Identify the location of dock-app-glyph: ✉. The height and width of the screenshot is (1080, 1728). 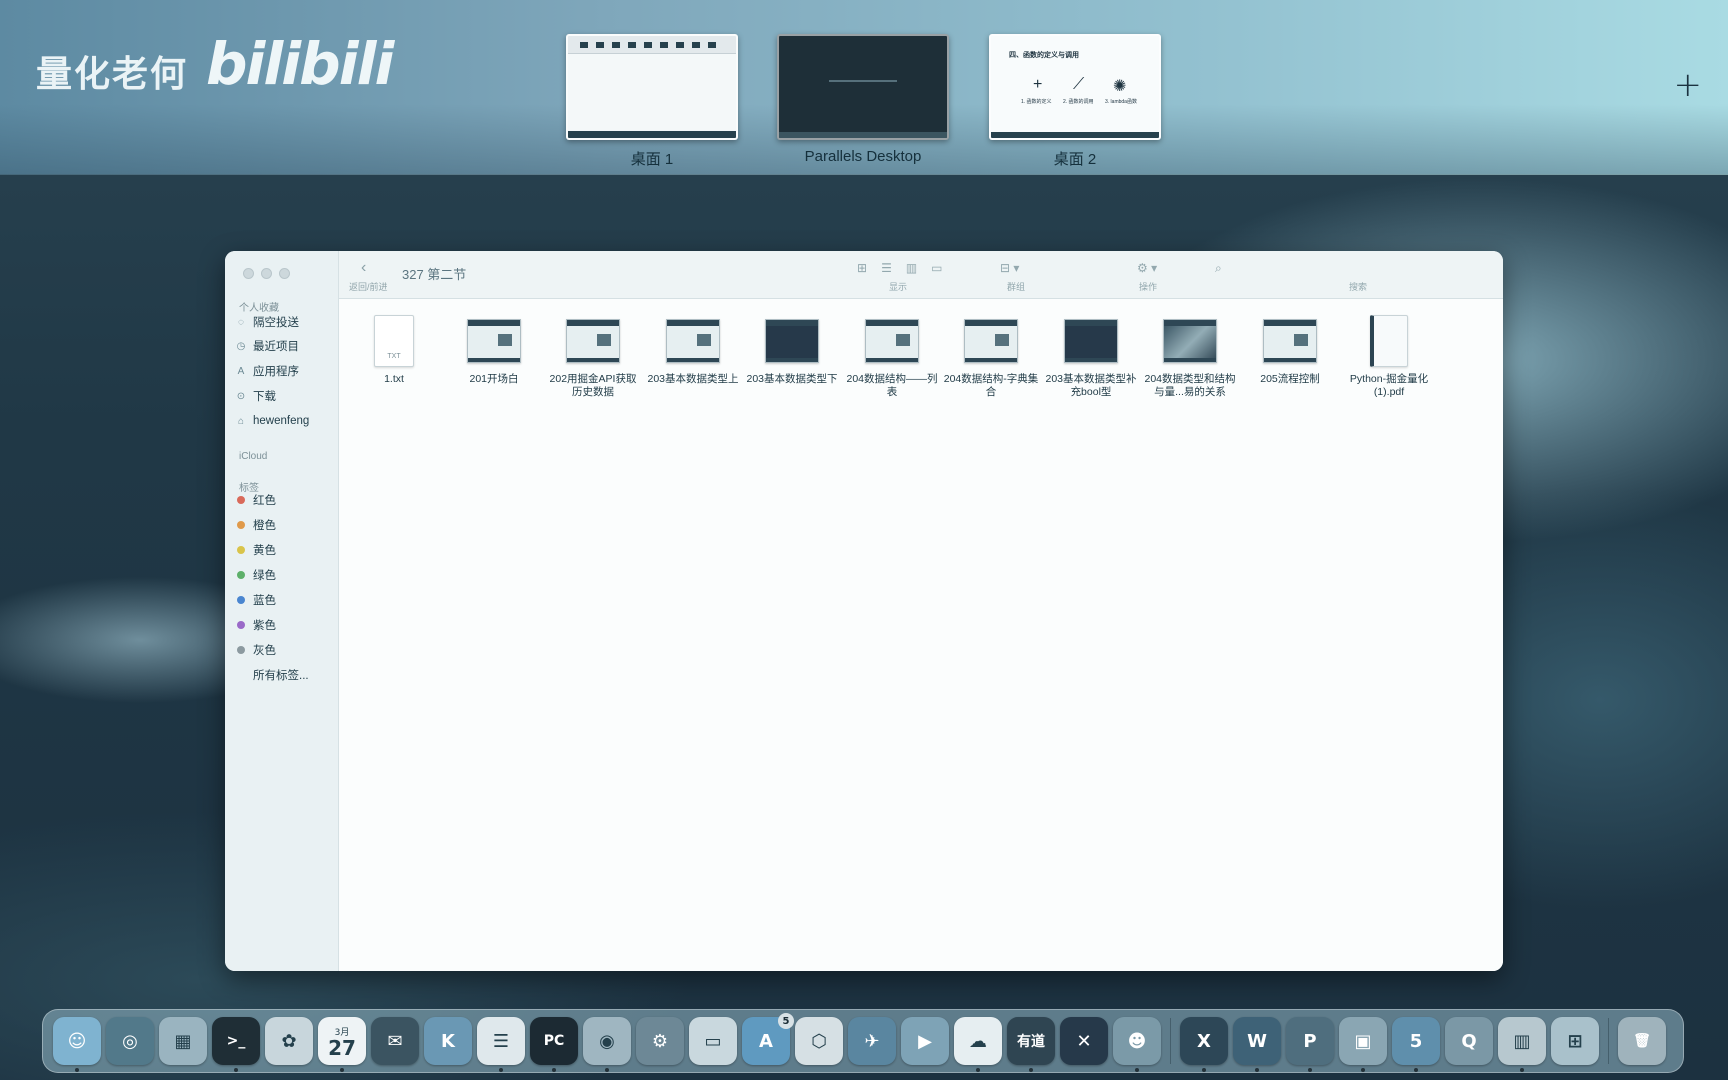
(395, 1041).